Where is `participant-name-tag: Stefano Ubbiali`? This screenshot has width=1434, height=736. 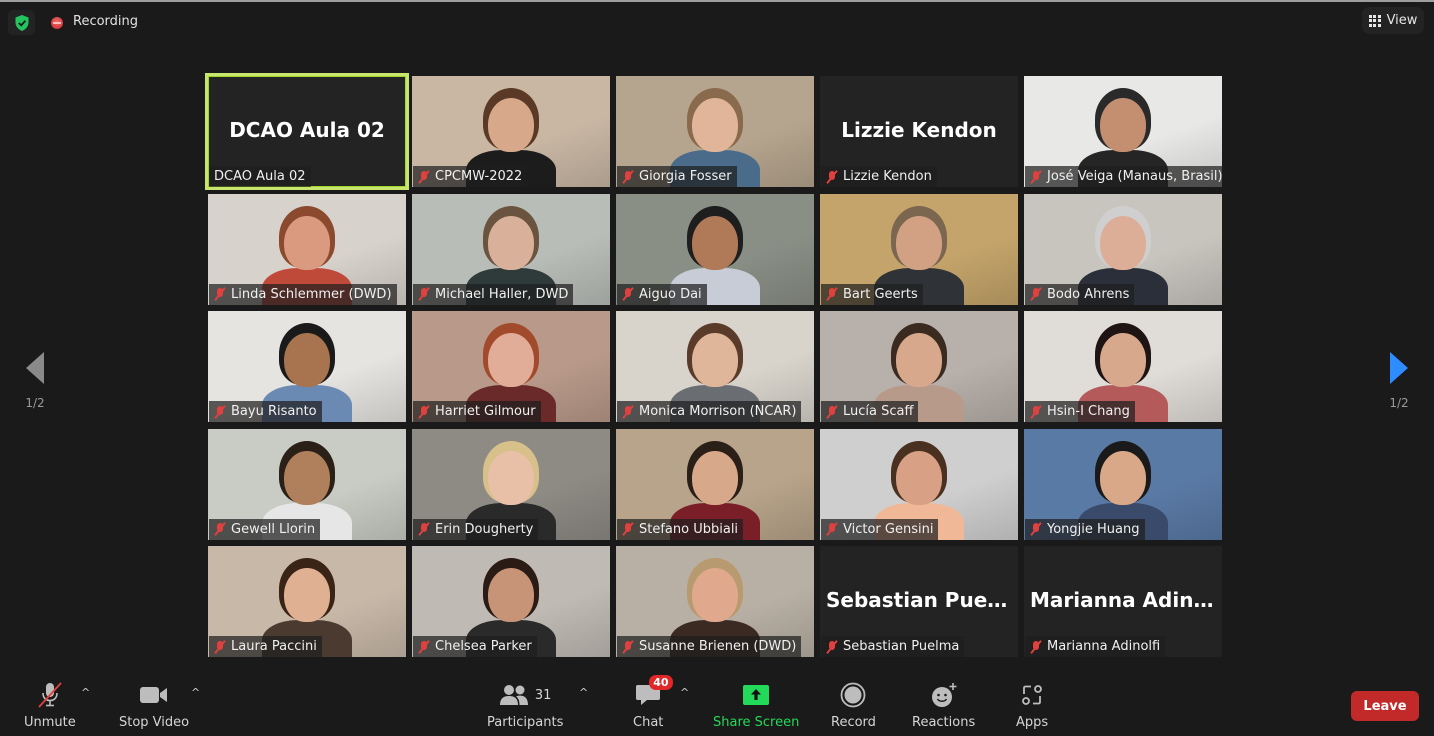 participant-name-tag: Stefano Ubbiali is located at coordinates (680, 529).